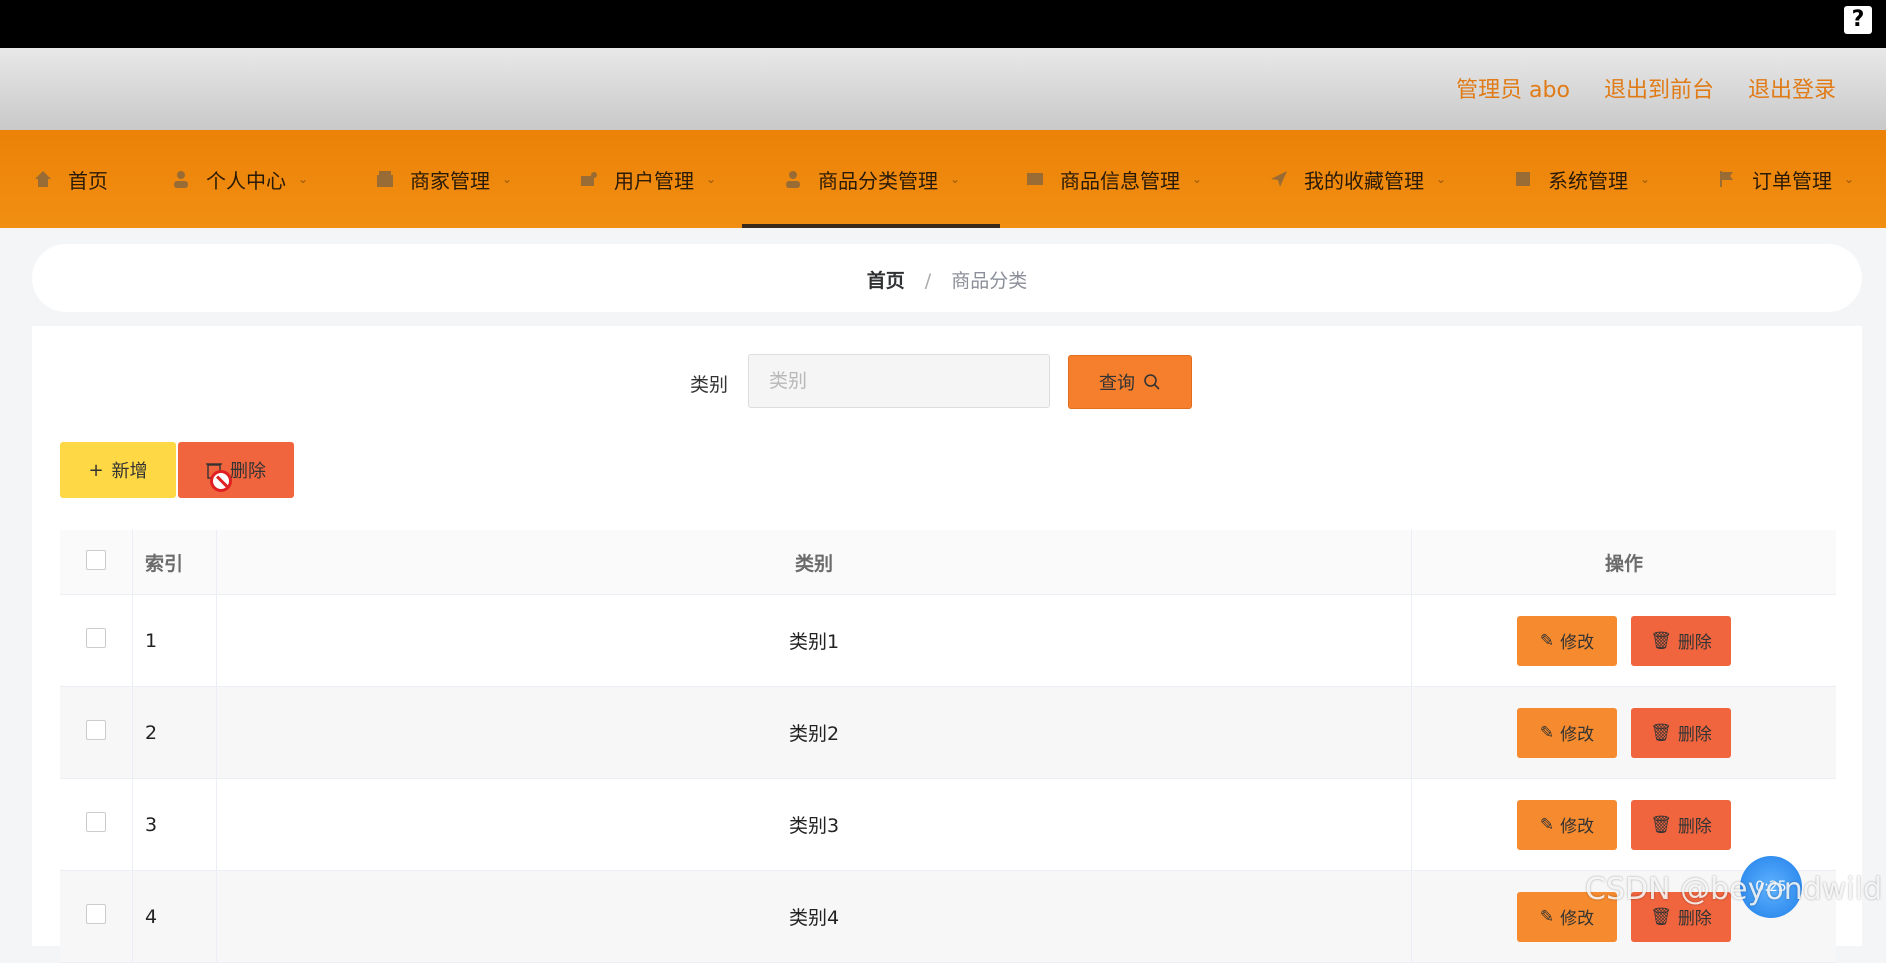 The width and height of the screenshot is (1886, 963). Describe the element at coordinates (589, 179) in the screenshot. I see `users-icon` at that location.